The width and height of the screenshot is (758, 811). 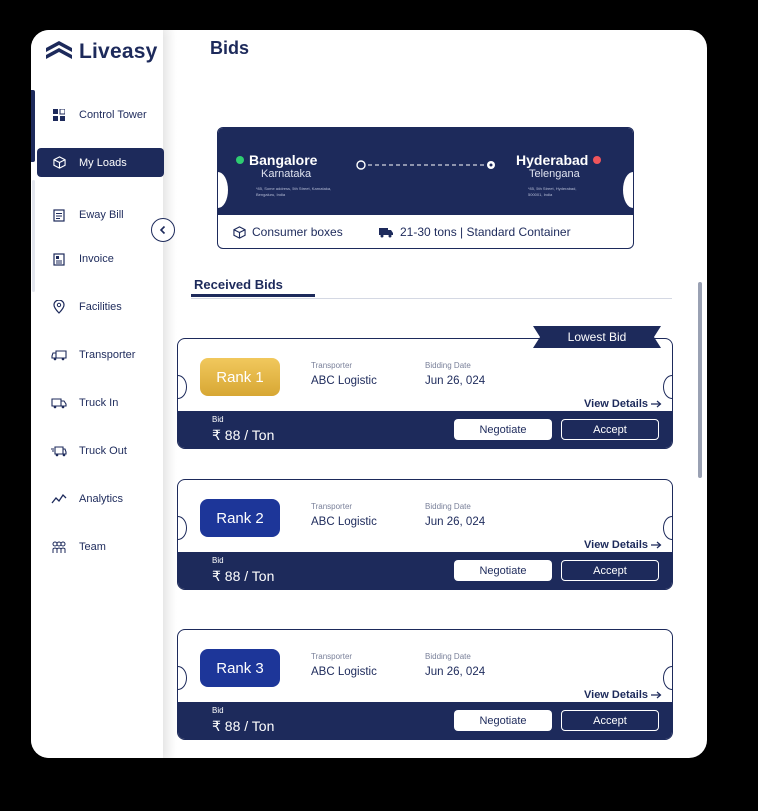 I want to click on lowest-bid-label: Lowest Bid, so click(x=597, y=337).